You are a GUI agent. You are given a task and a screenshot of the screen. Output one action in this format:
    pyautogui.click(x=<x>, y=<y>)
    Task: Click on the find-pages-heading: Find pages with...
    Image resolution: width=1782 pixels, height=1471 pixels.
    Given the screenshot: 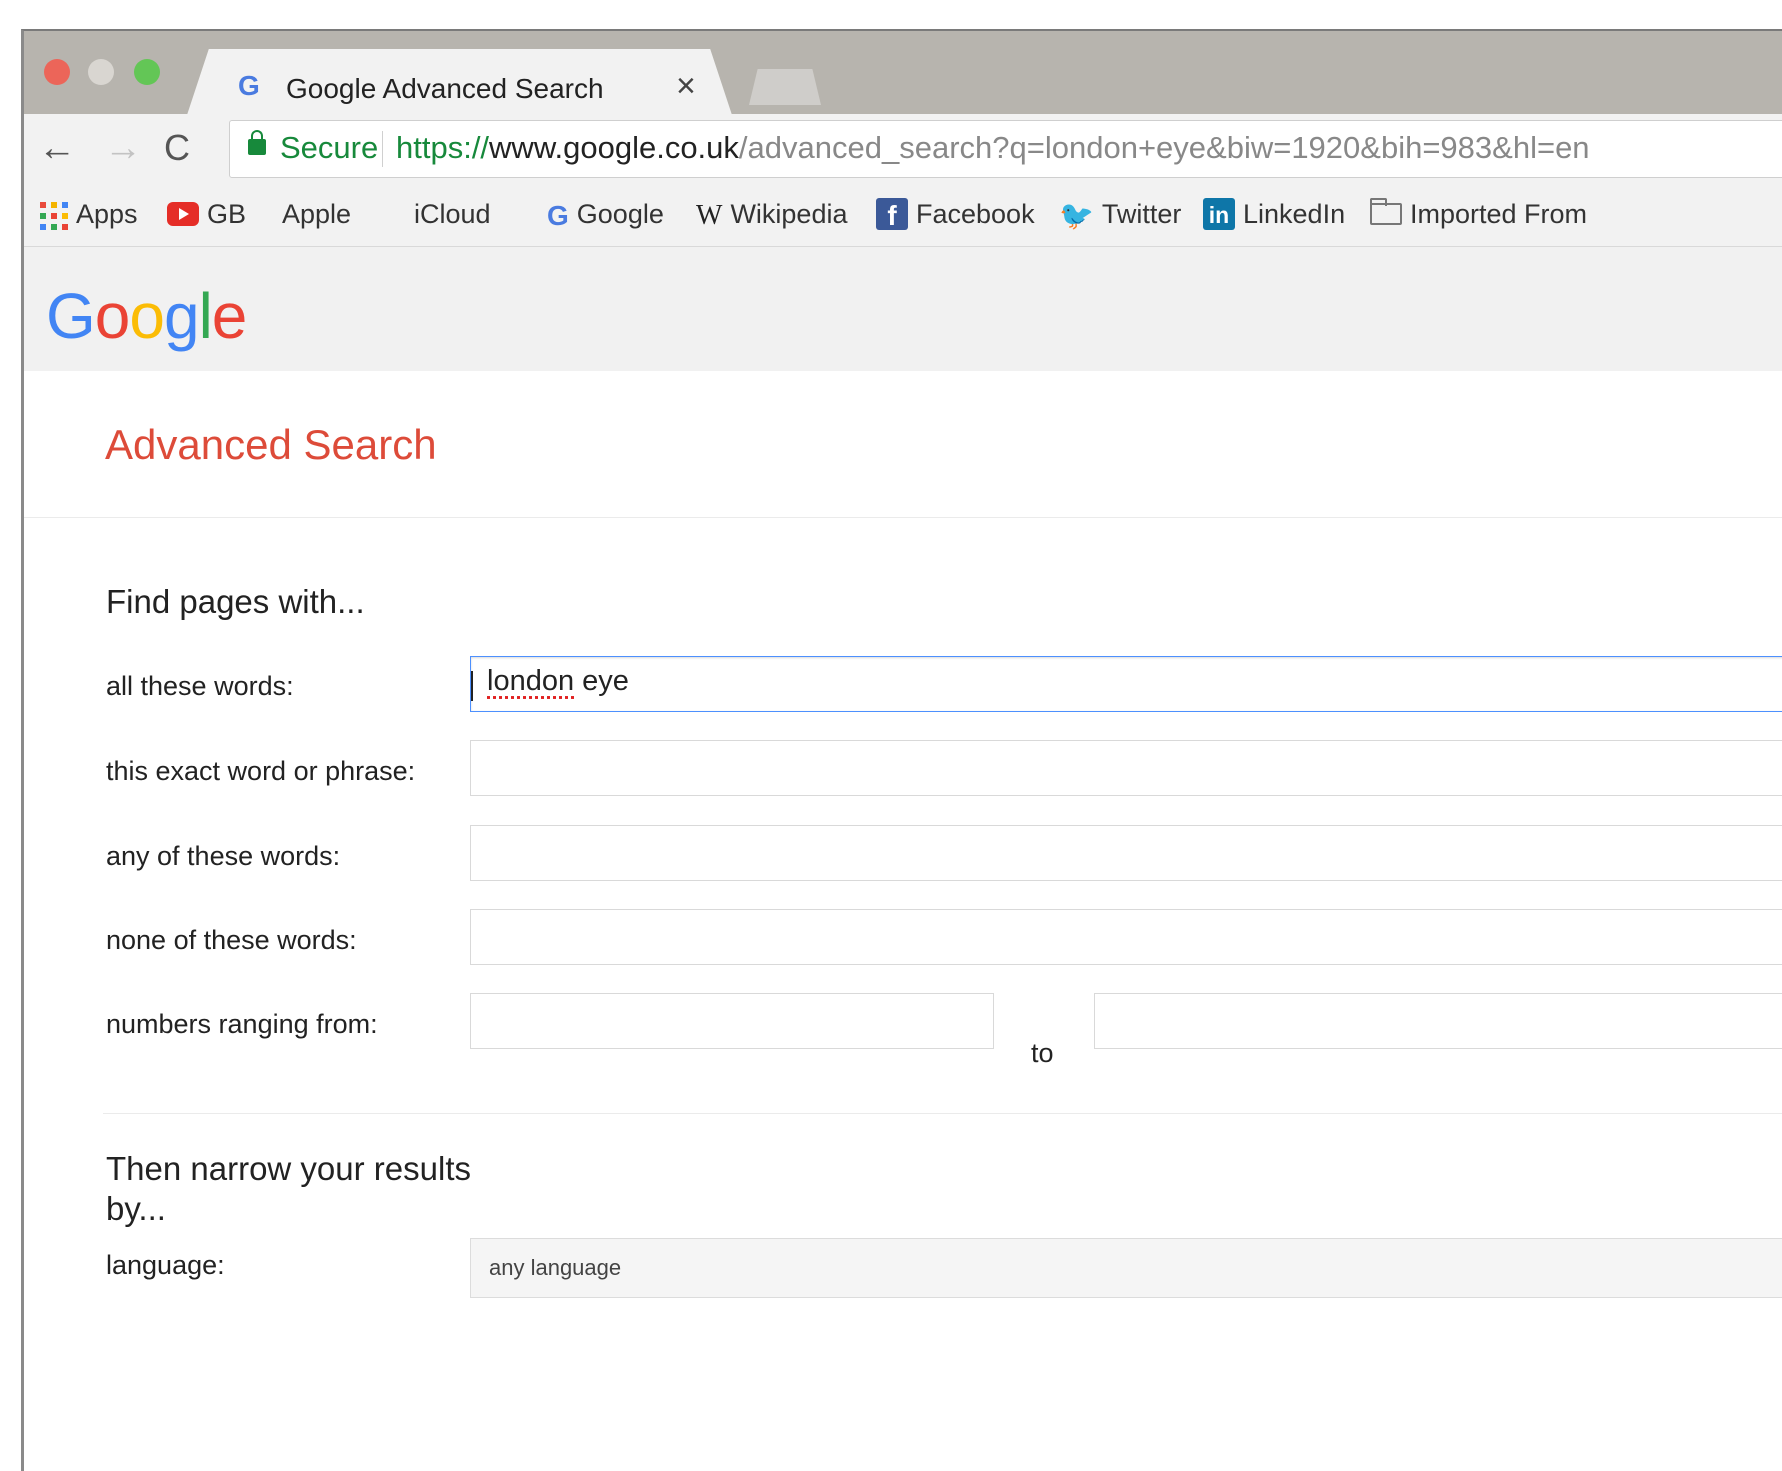 What is the action you would take?
    pyautogui.click(x=235, y=601)
    